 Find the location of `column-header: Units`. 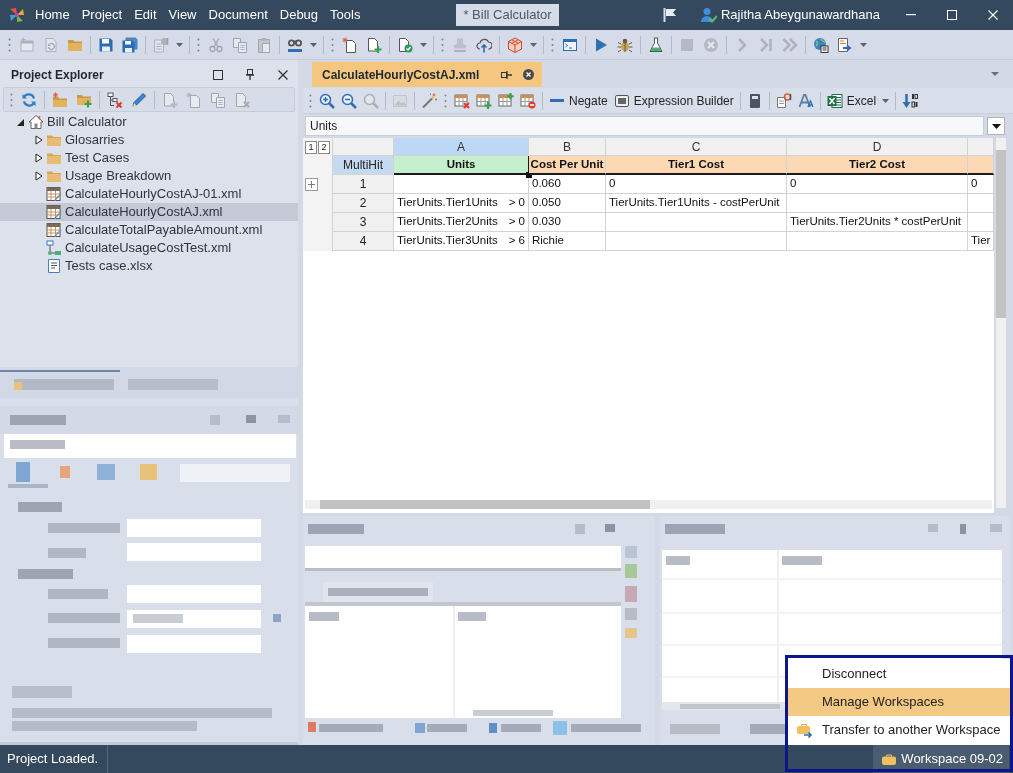

column-header: Units is located at coordinates (461, 165).